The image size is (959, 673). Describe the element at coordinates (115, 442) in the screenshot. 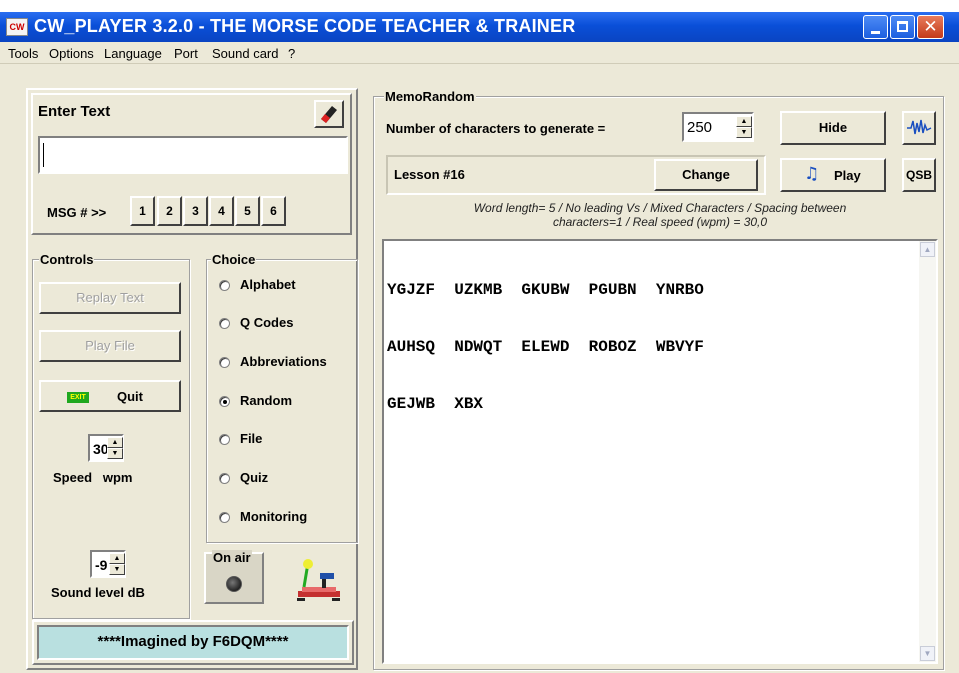

I see `speed-up-arrow: ▲` at that location.